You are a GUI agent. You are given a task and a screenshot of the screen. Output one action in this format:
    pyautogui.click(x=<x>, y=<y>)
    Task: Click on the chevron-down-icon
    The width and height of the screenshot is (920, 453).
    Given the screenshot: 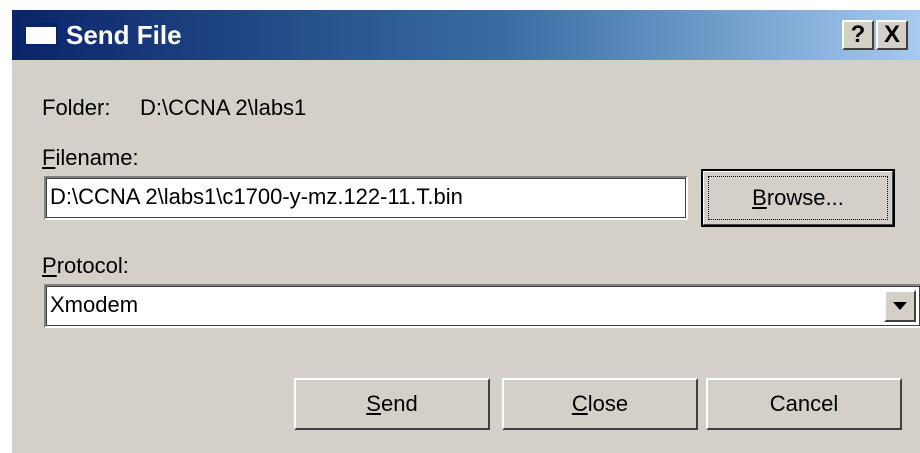 What is the action you would take?
    pyautogui.click(x=900, y=306)
    